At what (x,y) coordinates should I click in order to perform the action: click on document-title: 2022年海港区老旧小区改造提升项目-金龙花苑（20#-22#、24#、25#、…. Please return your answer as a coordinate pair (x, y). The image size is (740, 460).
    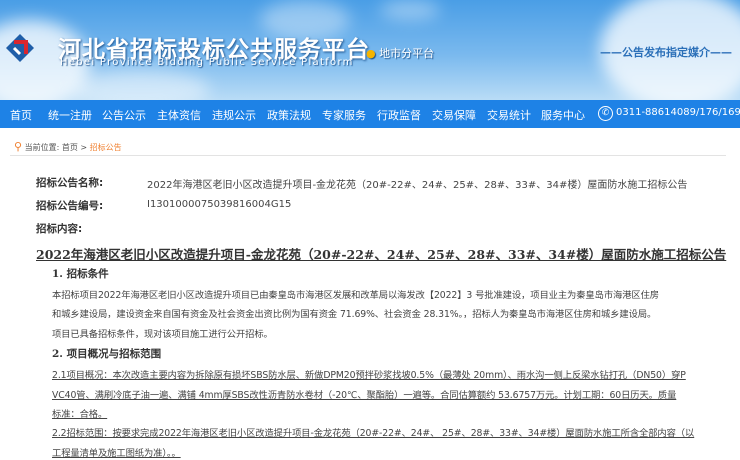
    Looking at the image, I should click on (381, 254).